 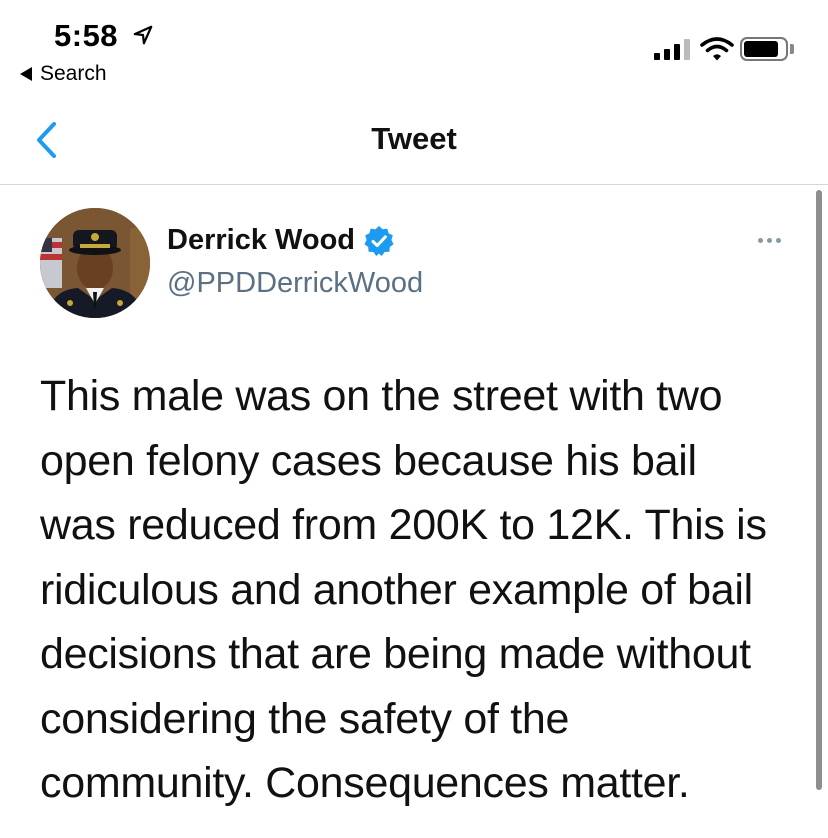 I want to click on author-name: Derrick Wood, so click(x=261, y=240).